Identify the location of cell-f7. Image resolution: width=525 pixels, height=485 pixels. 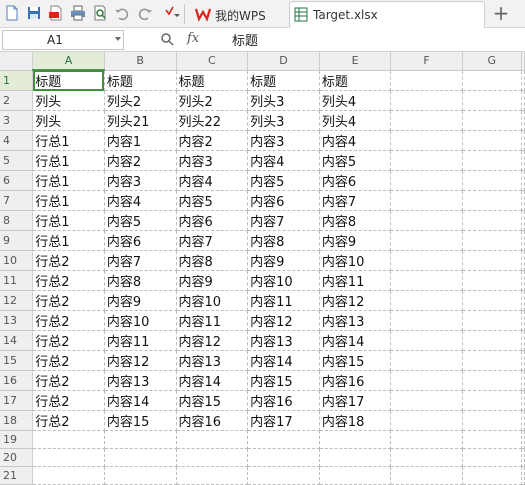
(426, 200).